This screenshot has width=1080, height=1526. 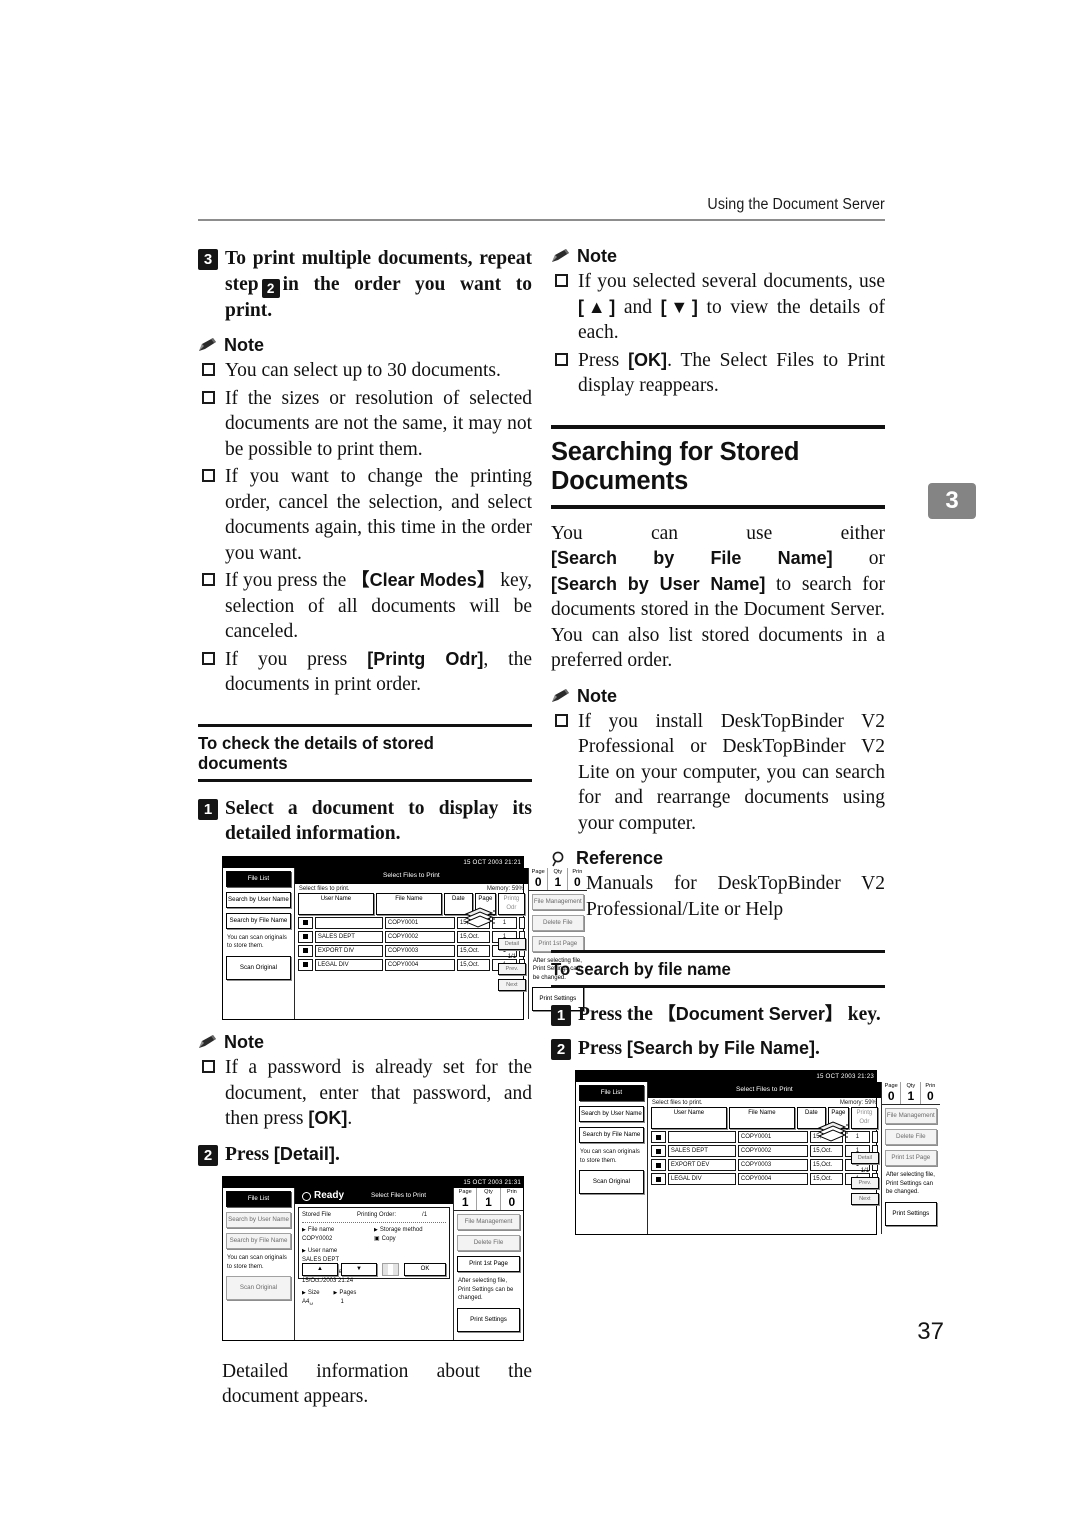 What do you see at coordinates (258, 878) in the screenshot?
I see `figure-file-list-btn-file-list: File List` at bounding box center [258, 878].